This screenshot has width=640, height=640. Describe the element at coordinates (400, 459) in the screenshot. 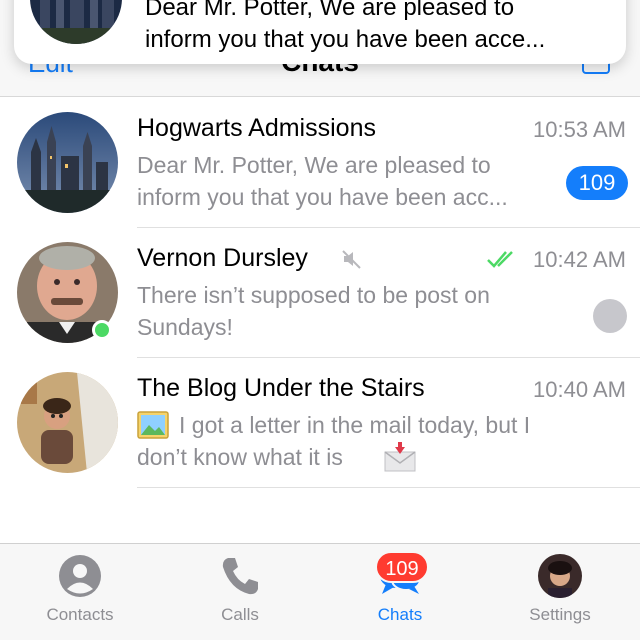

I see `envelope-icon` at that location.